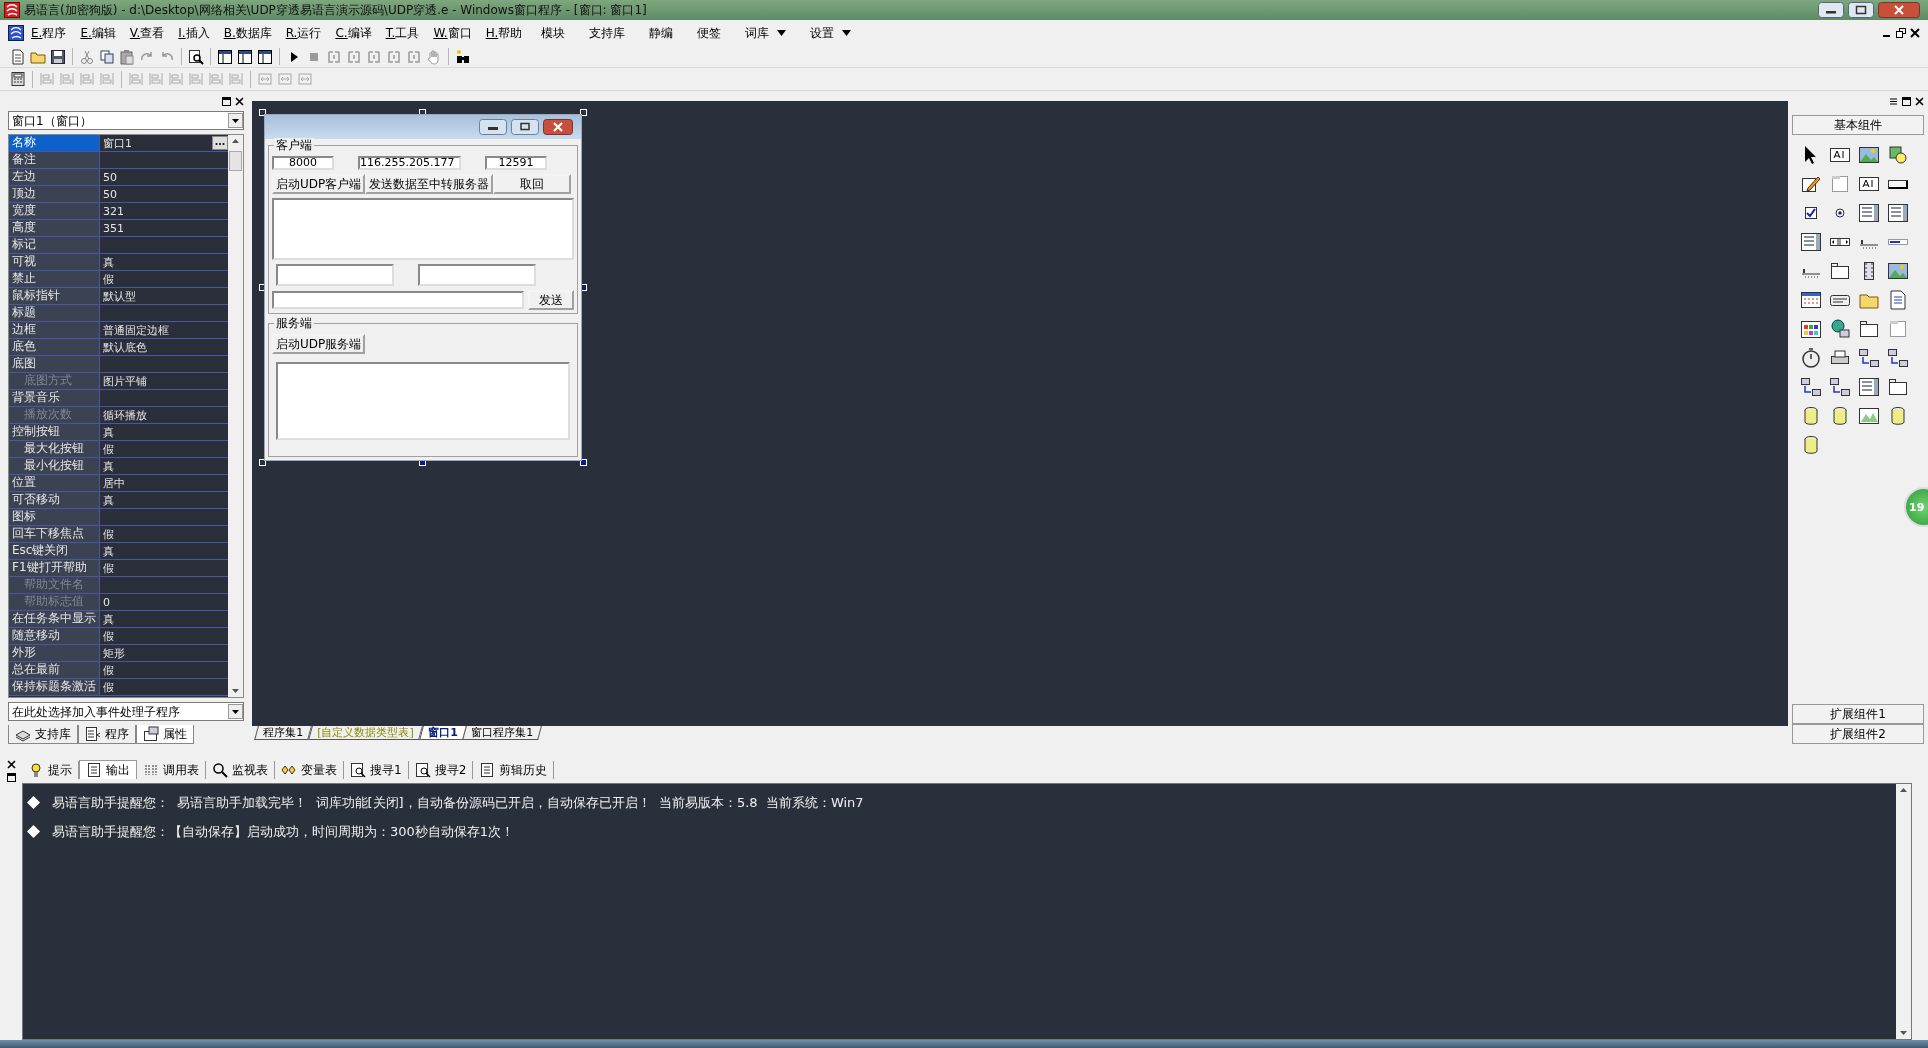 This screenshot has height=1048, width=1928. I want to click on menu-item: 模块, so click(553, 32).